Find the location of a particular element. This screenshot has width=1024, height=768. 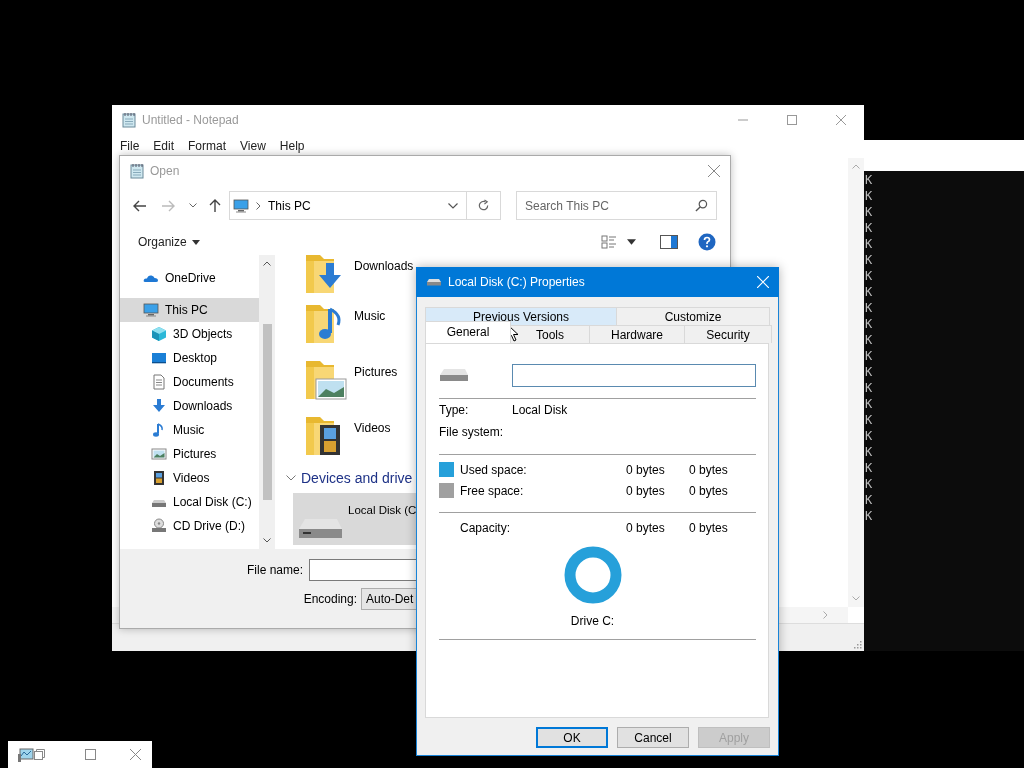

window-title: Untitled - Notepad is located at coordinates (190, 119).